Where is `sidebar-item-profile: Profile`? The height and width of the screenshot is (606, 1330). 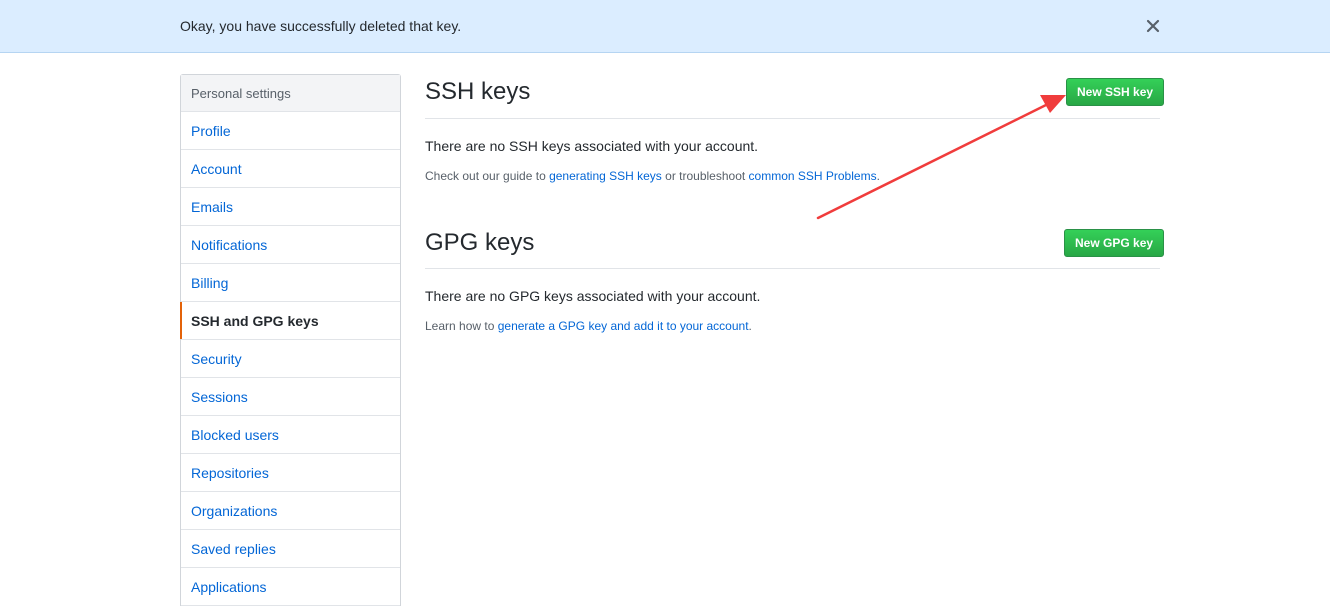 sidebar-item-profile: Profile is located at coordinates (290, 131).